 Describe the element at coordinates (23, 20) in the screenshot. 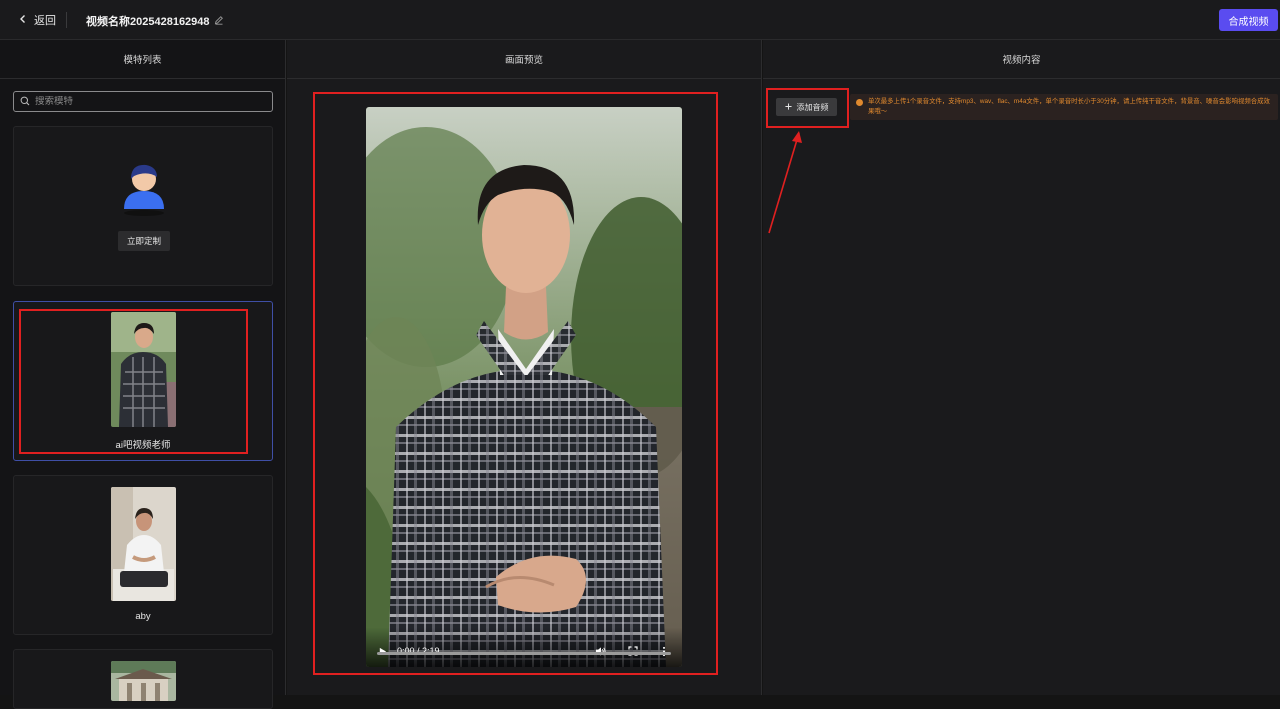

I see `chevron-left-icon` at that location.